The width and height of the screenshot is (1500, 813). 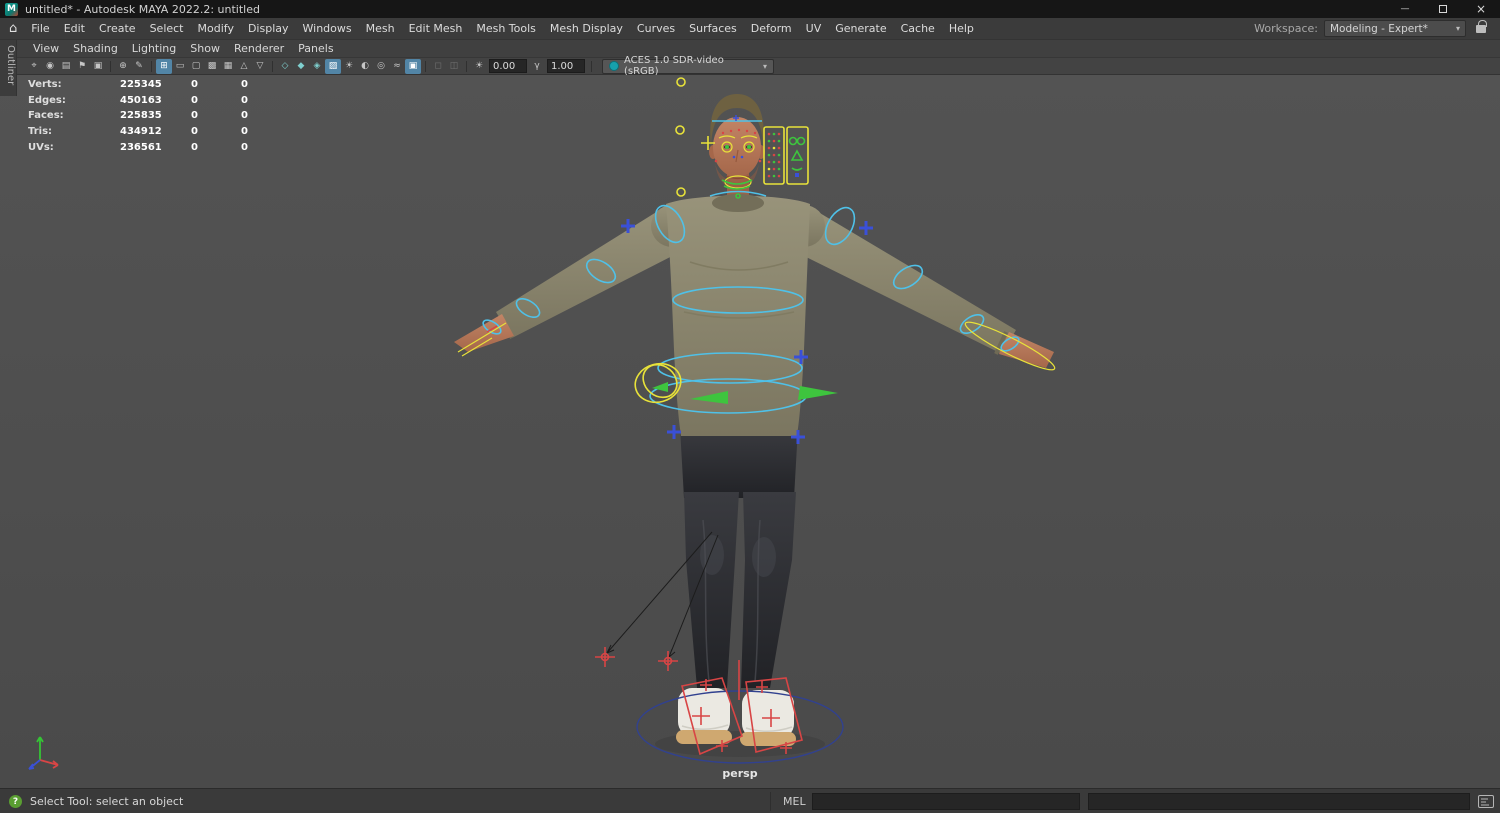 I want to click on bookmark-icon: ⚑, so click(x=82, y=66).